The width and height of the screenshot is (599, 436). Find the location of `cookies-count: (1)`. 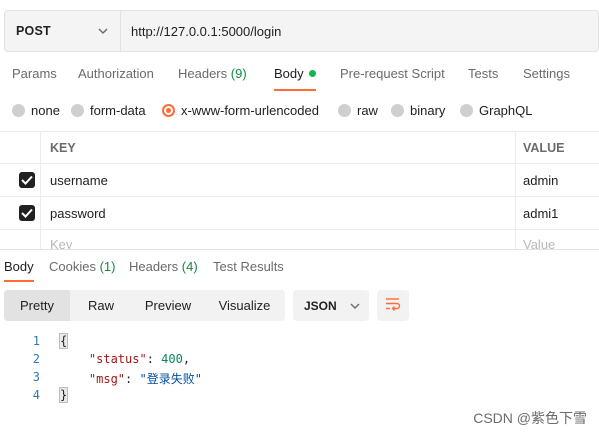

cookies-count: (1) is located at coordinates (107, 266).